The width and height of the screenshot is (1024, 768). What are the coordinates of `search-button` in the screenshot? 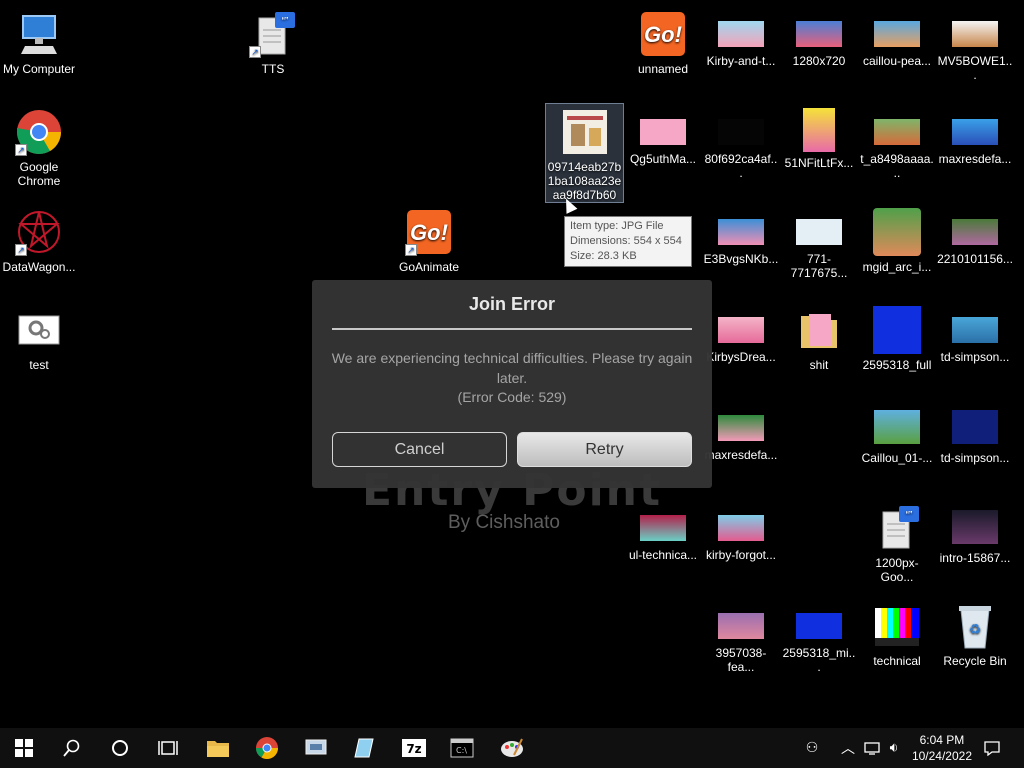 It's located at (72, 748).